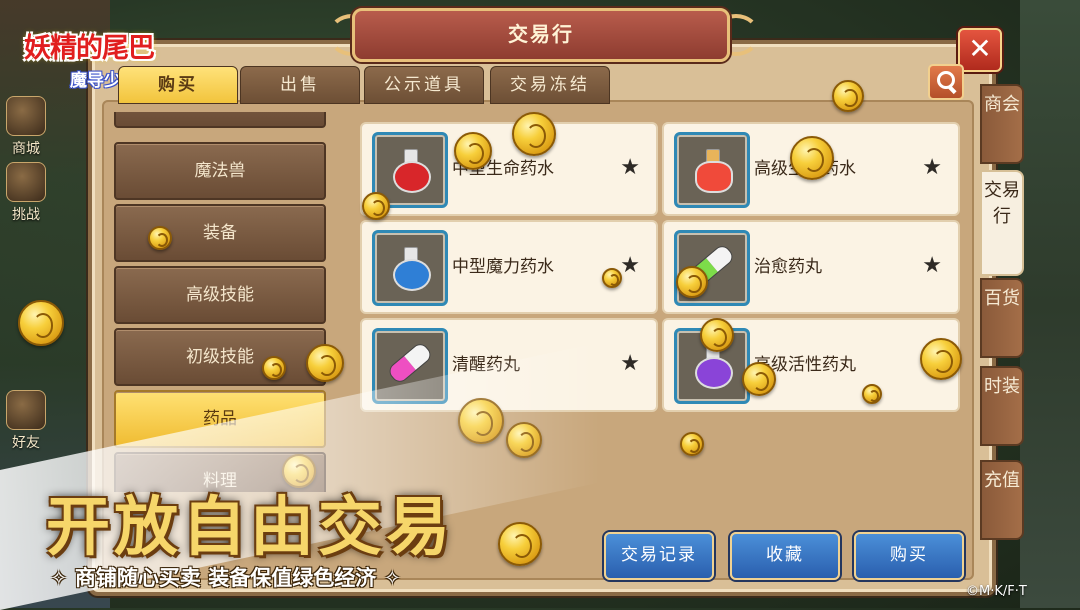 This screenshot has width=1080, height=610. I want to click on item-card: 治愈药丸 ★, so click(811, 267).